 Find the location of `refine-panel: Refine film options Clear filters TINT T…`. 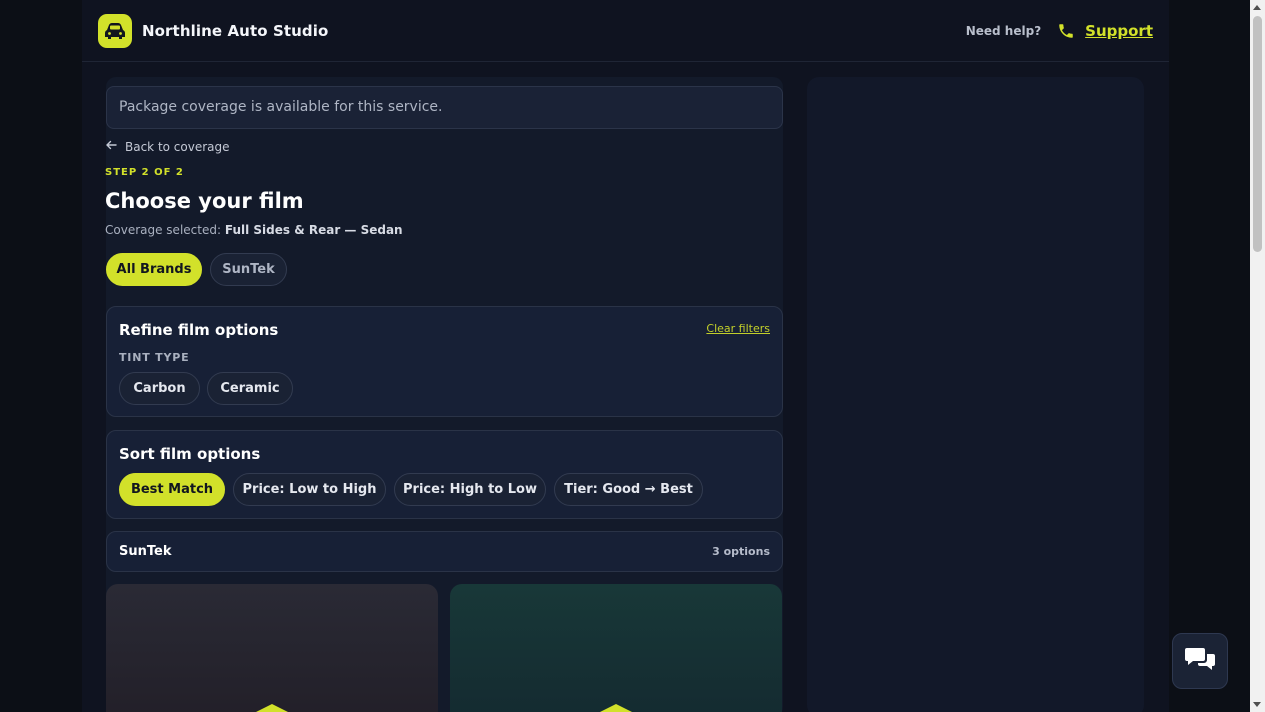

refine-panel: Refine film options Clear filters TINT T… is located at coordinates (444, 361).